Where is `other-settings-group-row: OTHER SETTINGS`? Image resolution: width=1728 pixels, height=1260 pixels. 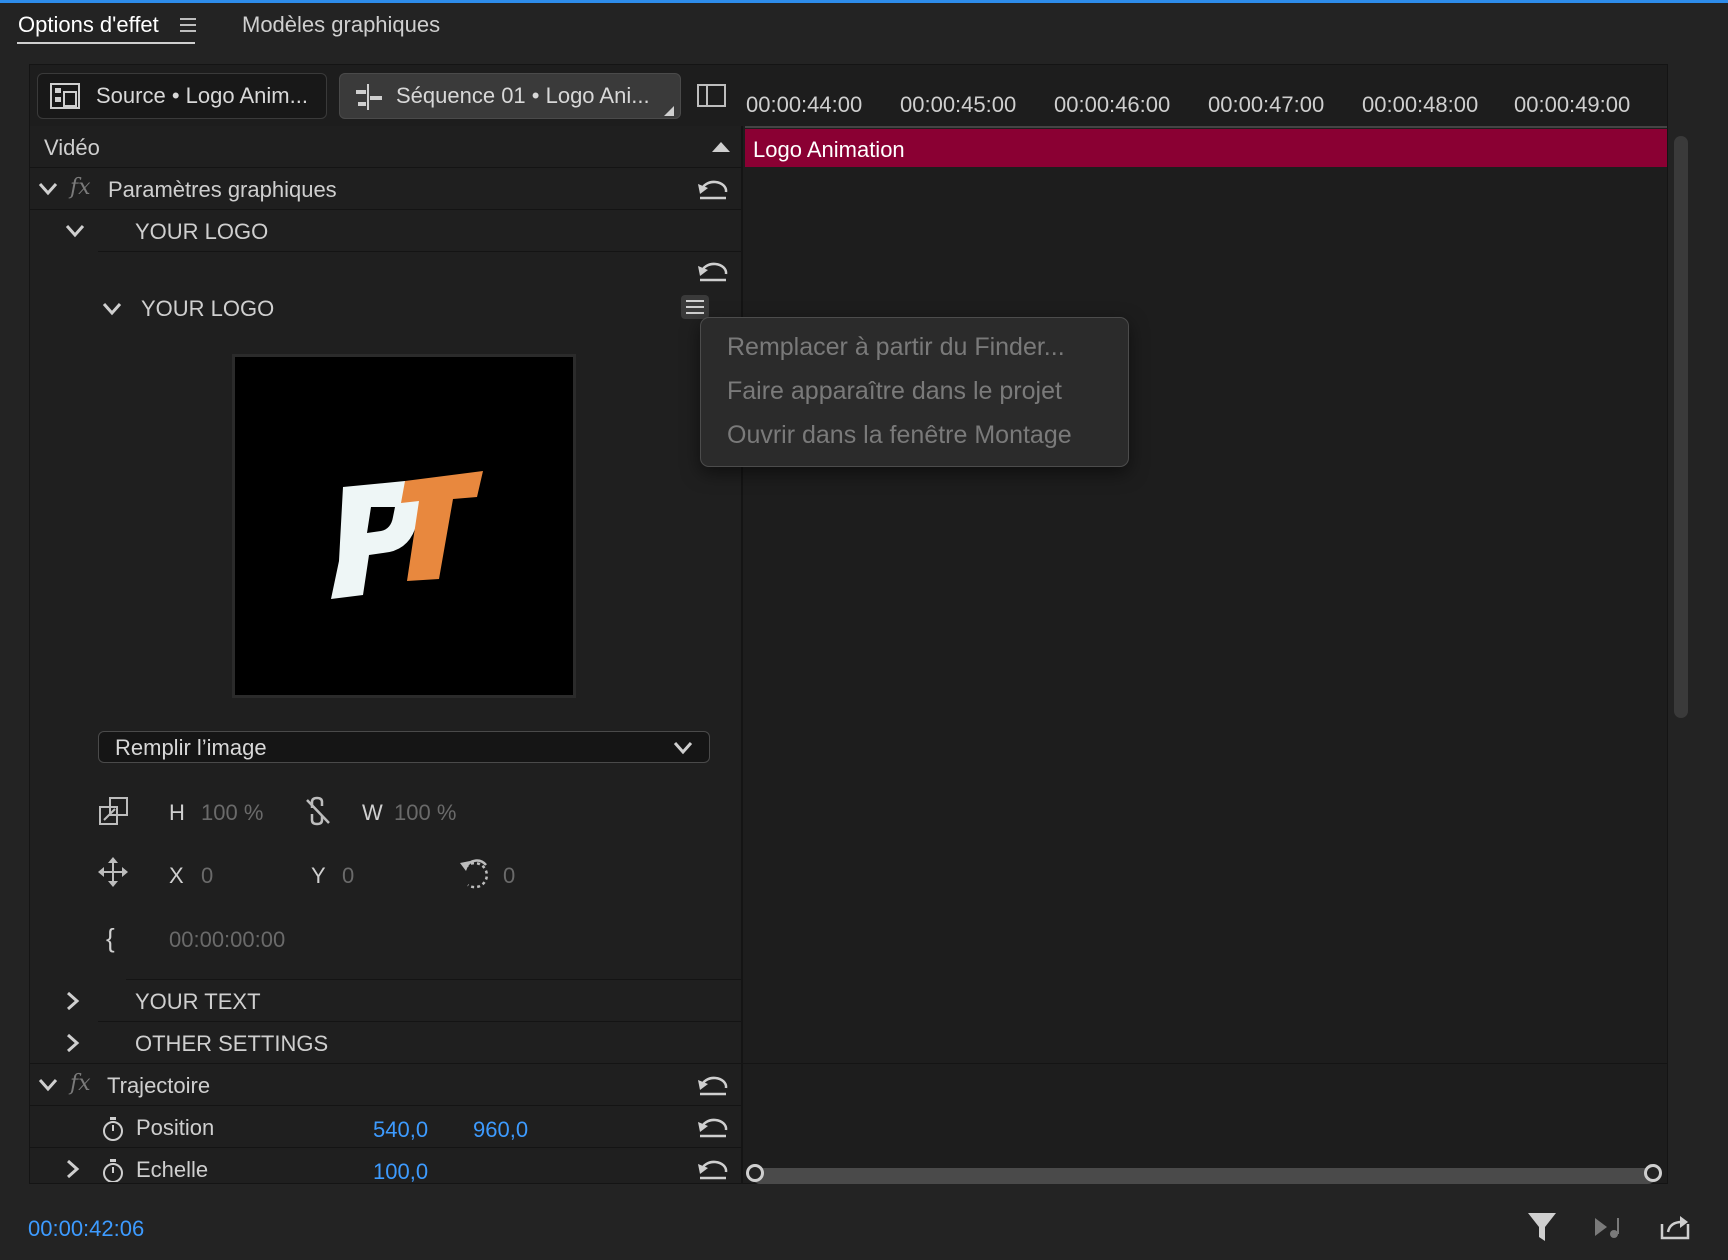 other-settings-group-row: OTHER SETTINGS is located at coordinates (386, 1043).